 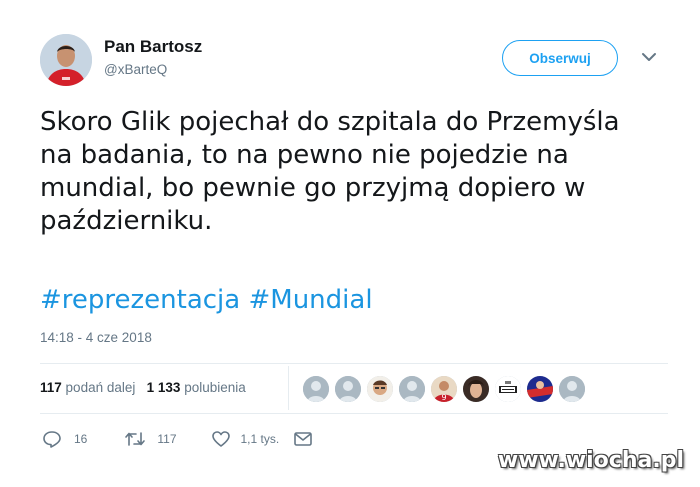 I want to click on tweet-timestamp: 14:18 - 4 cze 2018, so click(x=96, y=337).